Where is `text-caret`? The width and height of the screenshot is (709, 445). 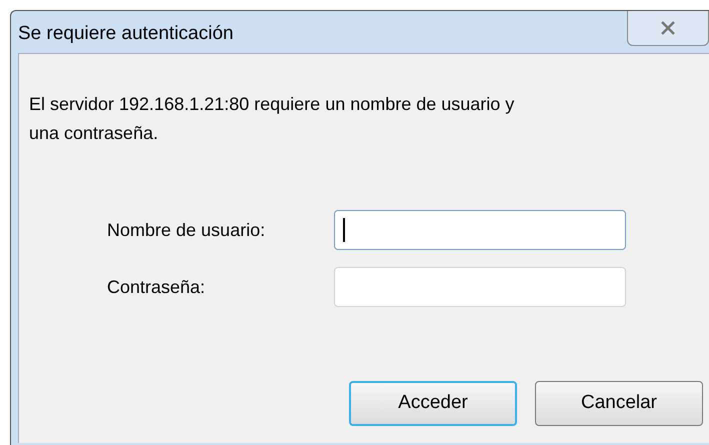
text-caret is located at coordinates (344, 230).